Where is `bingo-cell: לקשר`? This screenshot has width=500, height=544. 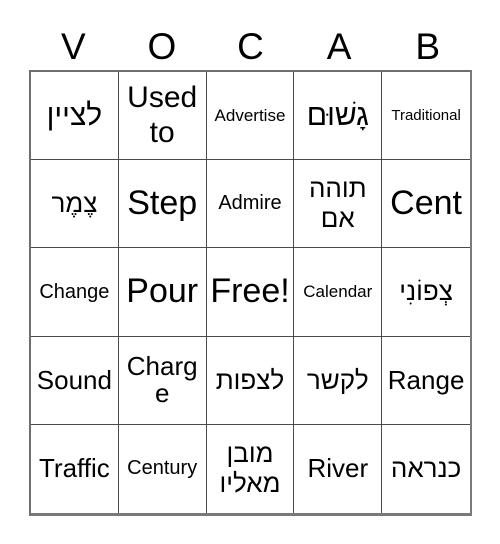 bingo-cell: לקשר is located at coordinates (338, 380).